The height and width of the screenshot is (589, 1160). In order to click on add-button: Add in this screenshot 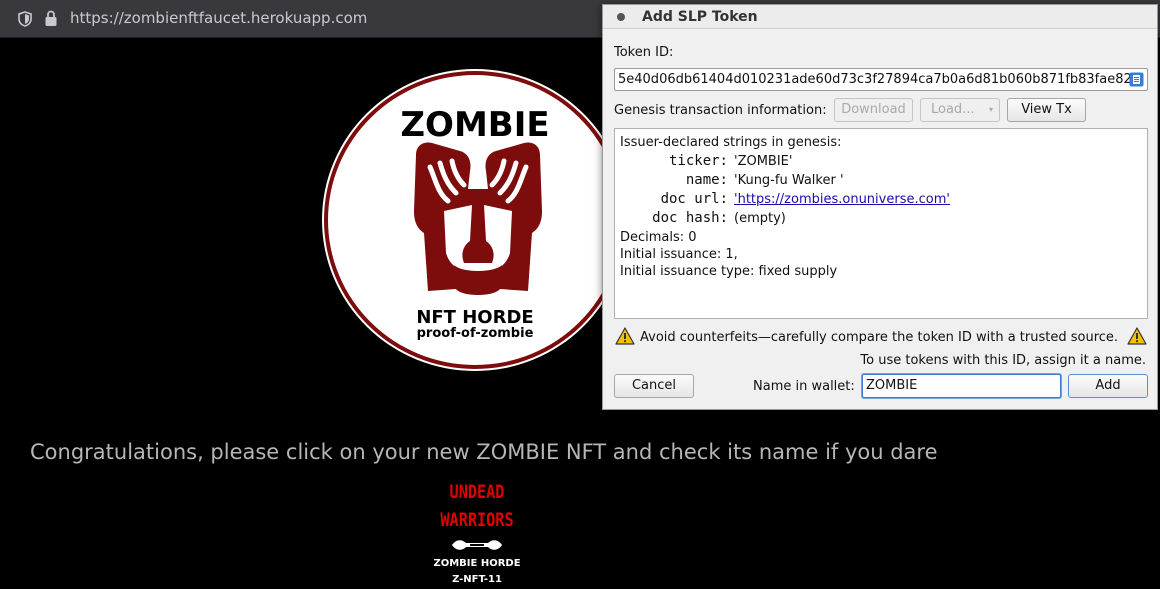, I will do `click(1108, 386)`.